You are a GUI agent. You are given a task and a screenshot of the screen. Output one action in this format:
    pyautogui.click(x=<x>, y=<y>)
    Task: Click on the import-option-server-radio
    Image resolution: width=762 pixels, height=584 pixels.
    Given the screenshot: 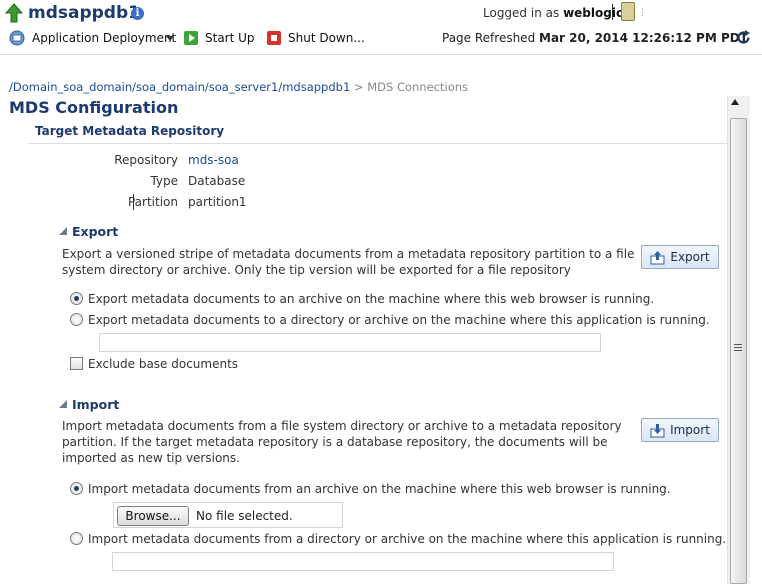 What is the action you would take?
    pyautogui.click(x=76, y=538)
    